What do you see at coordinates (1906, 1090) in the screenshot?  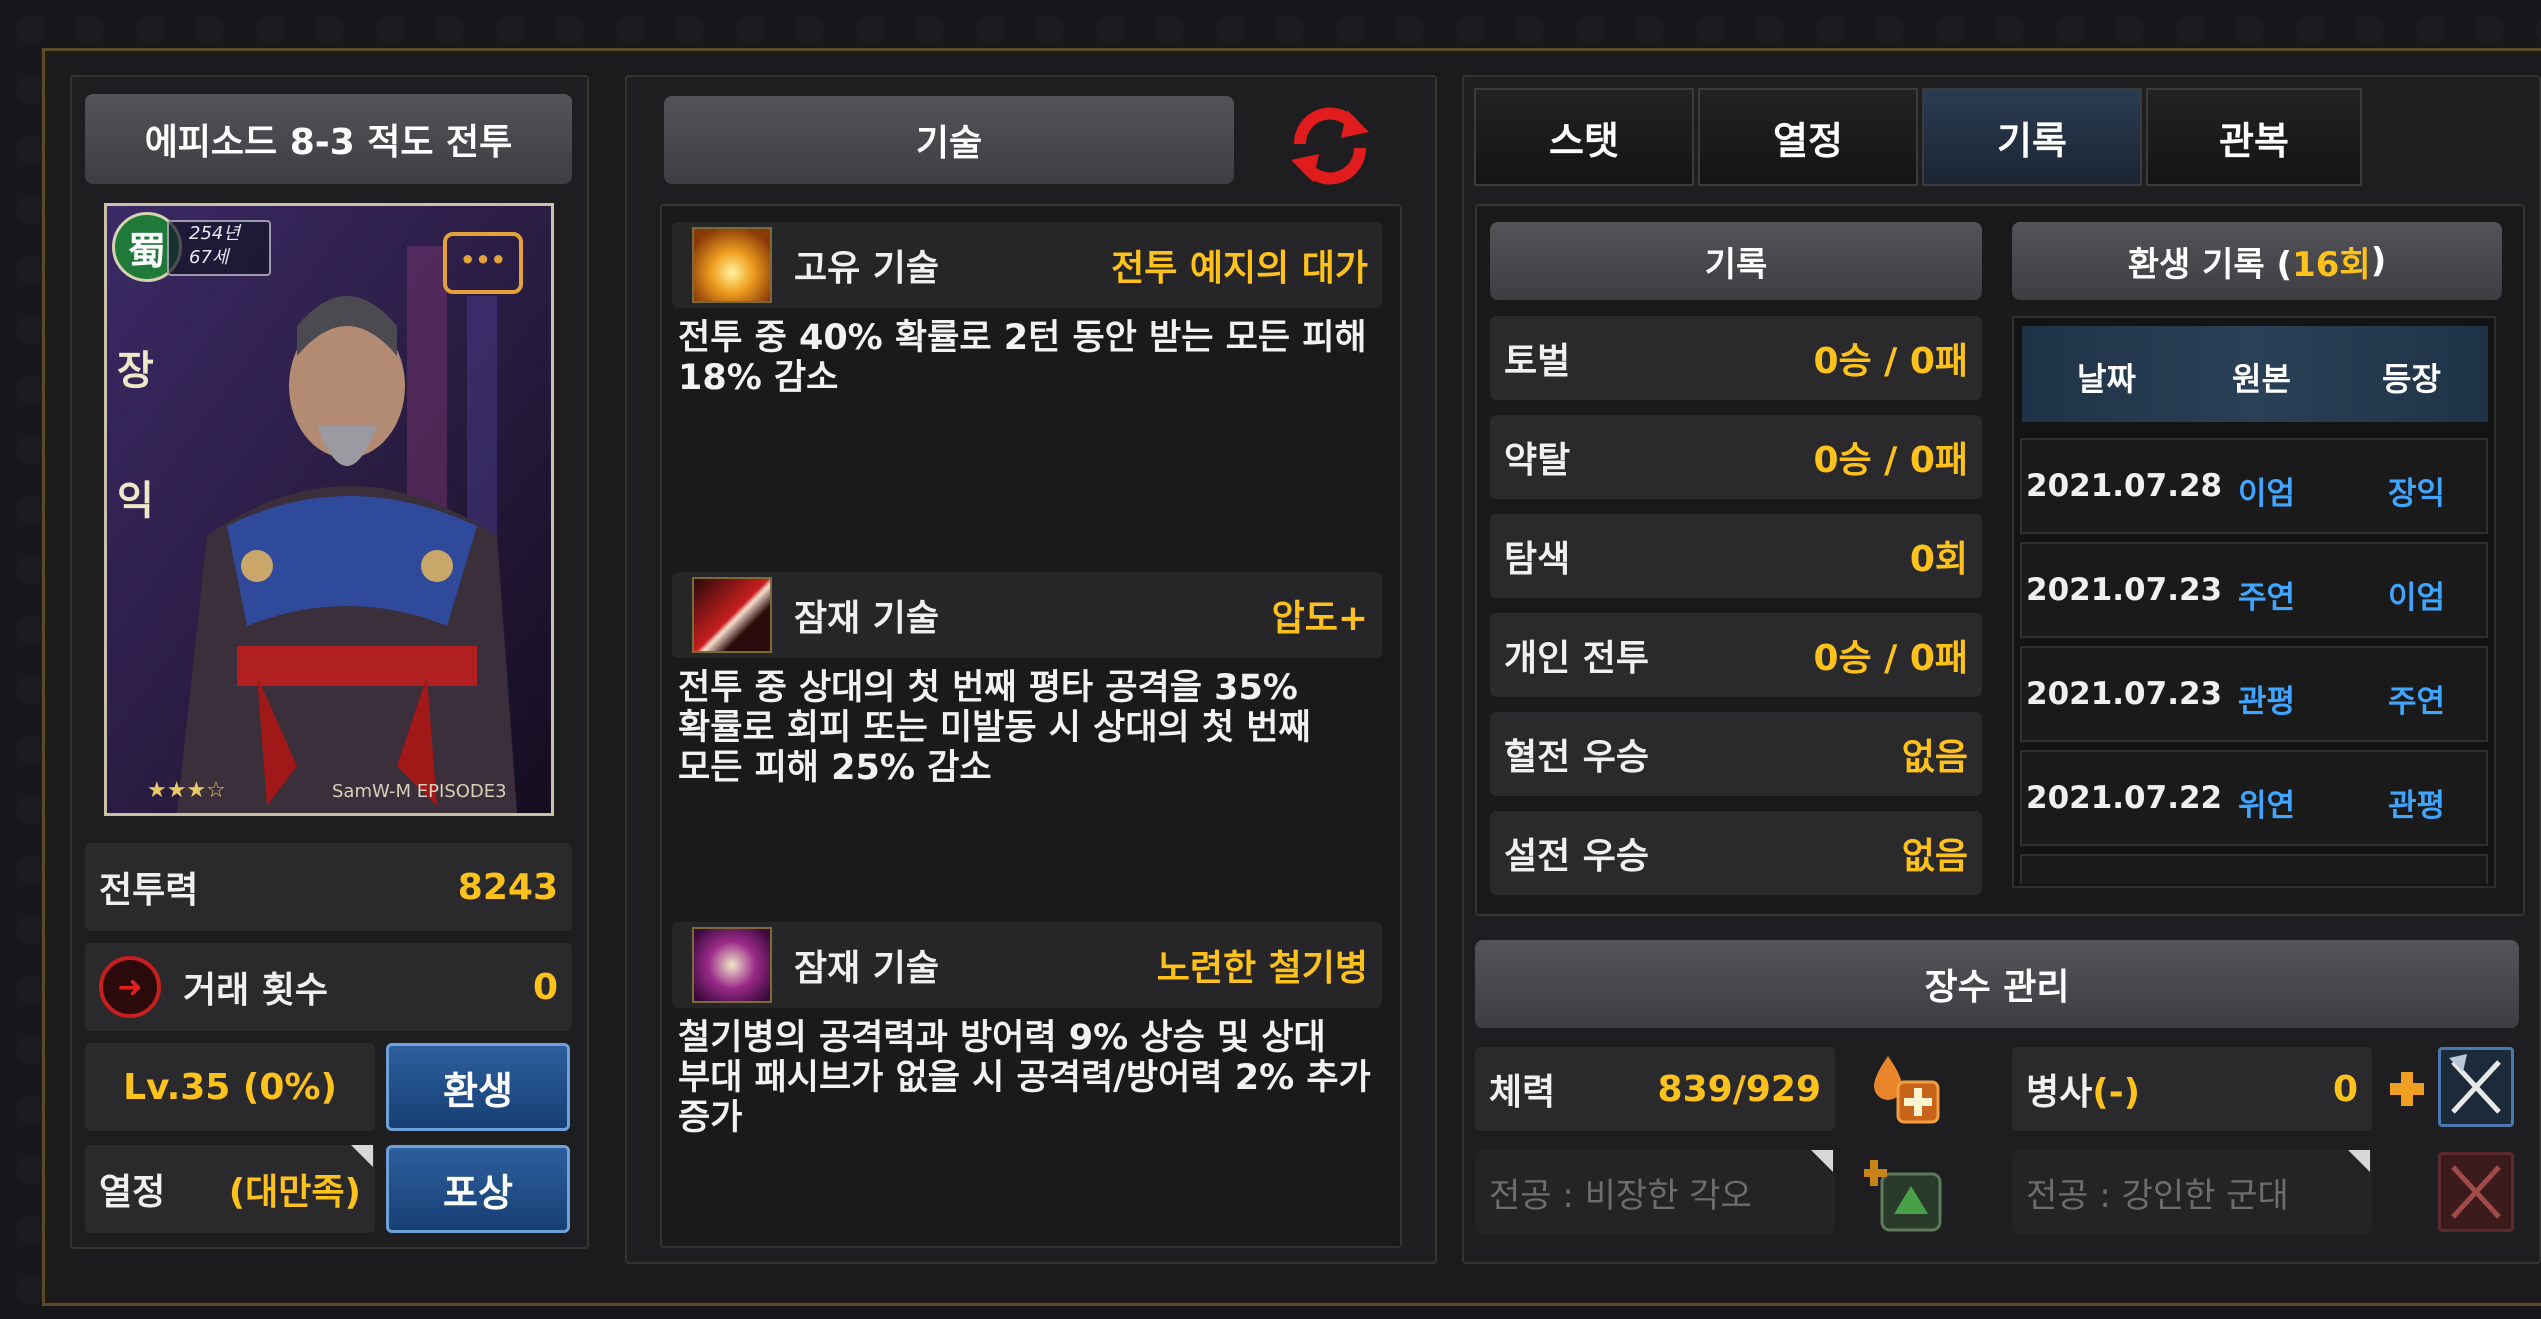 I see `hp-potion-icon` at bounding box center [1906, 1090].